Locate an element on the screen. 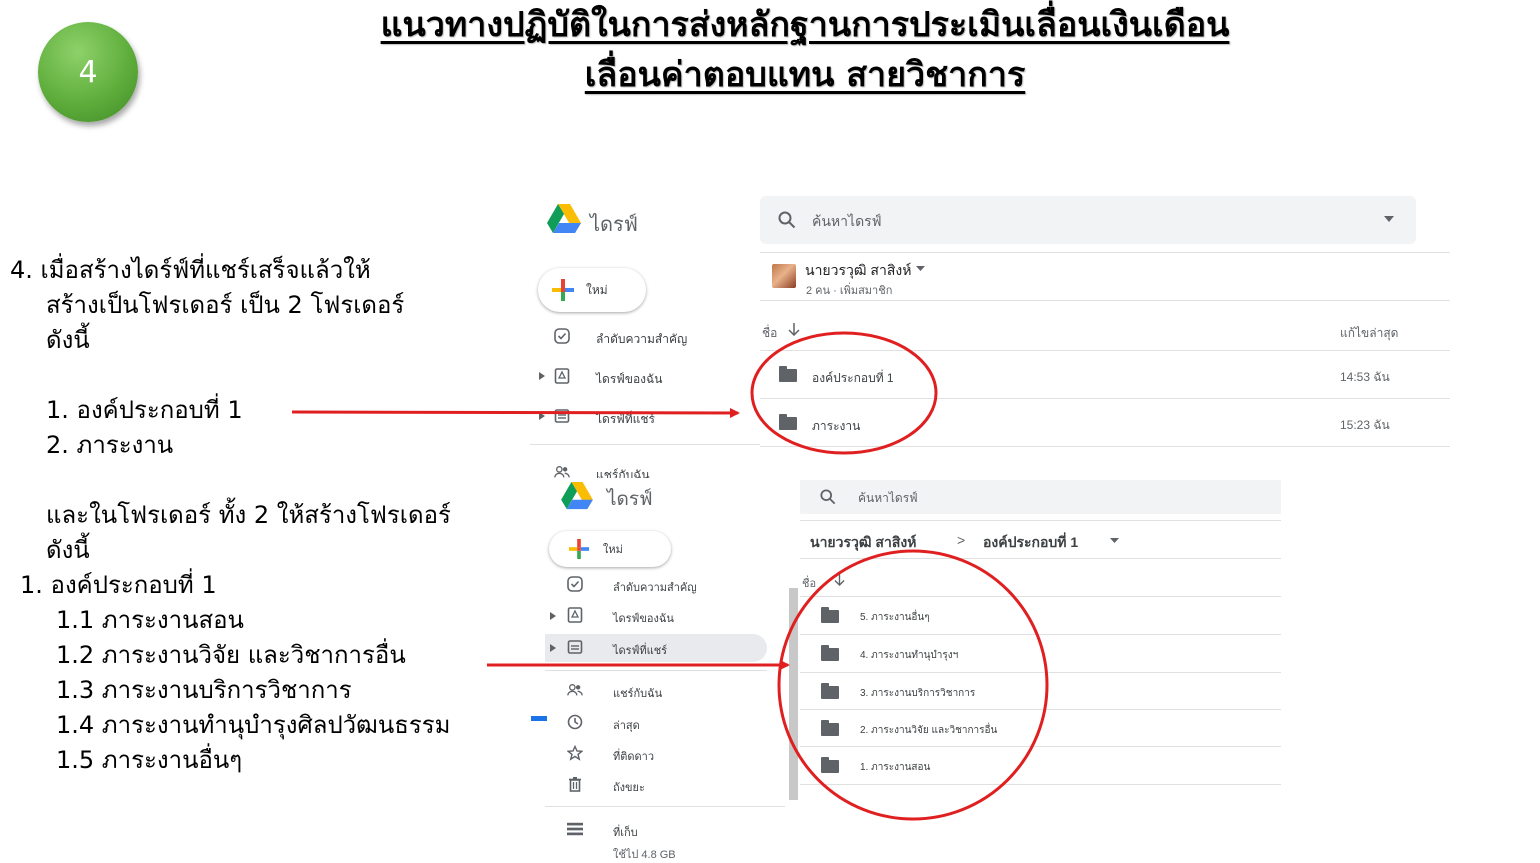 This screenshot has width=1540, height=863. people-icon is located at coordinates (575, 690).